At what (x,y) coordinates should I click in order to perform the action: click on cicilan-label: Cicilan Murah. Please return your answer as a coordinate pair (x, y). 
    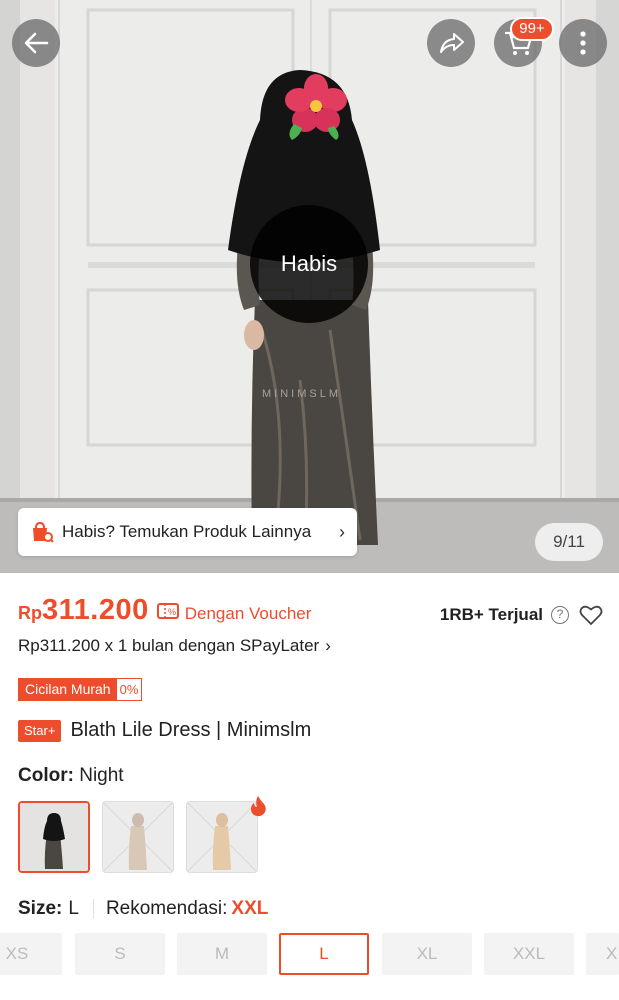
    Looking at the image, I should click on (68, 689).